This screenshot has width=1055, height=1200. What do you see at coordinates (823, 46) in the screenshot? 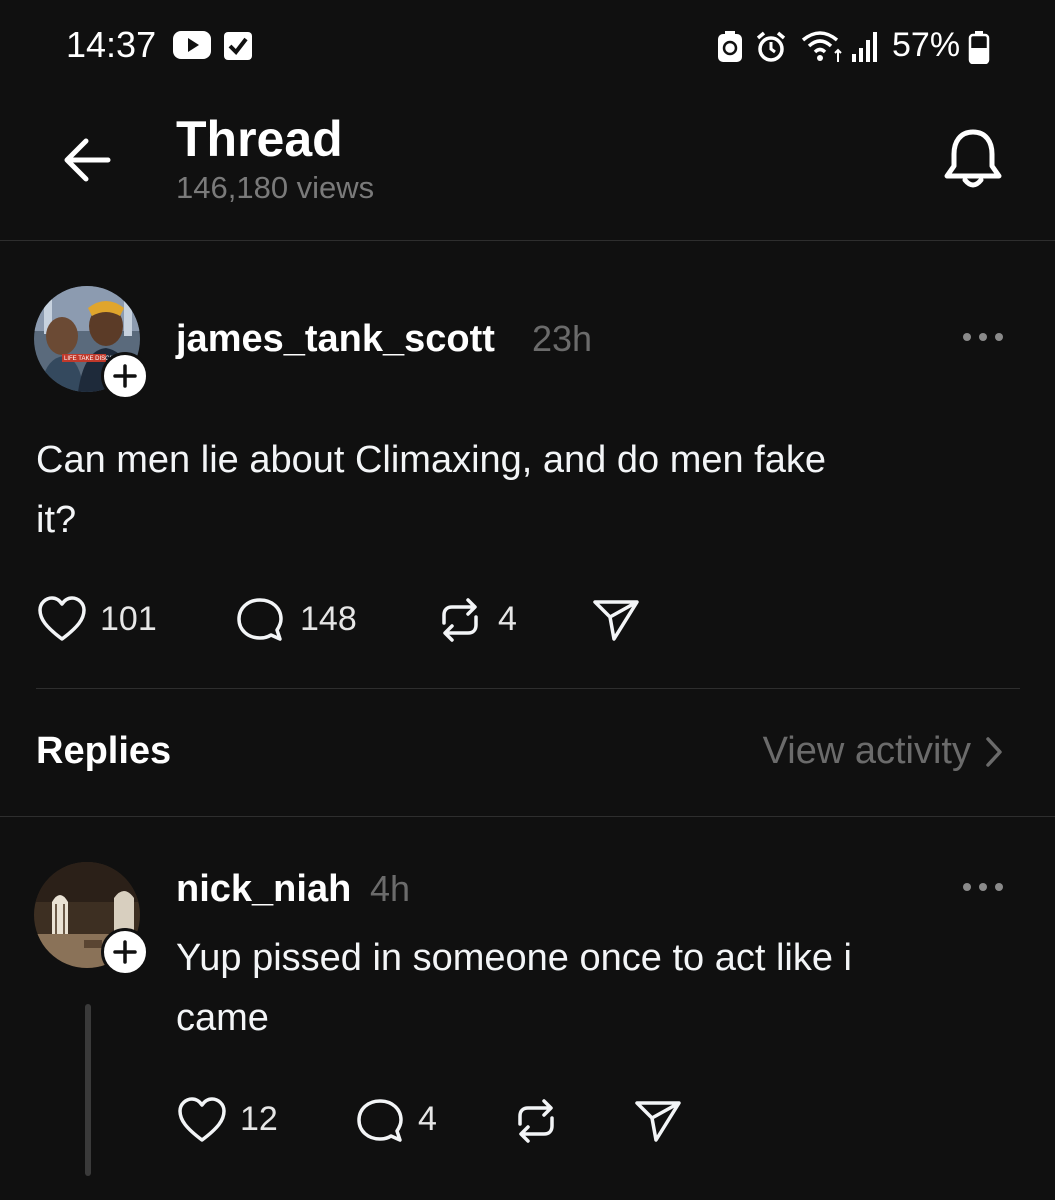
I see `wifi-icon` at bounding box center [823, 46].